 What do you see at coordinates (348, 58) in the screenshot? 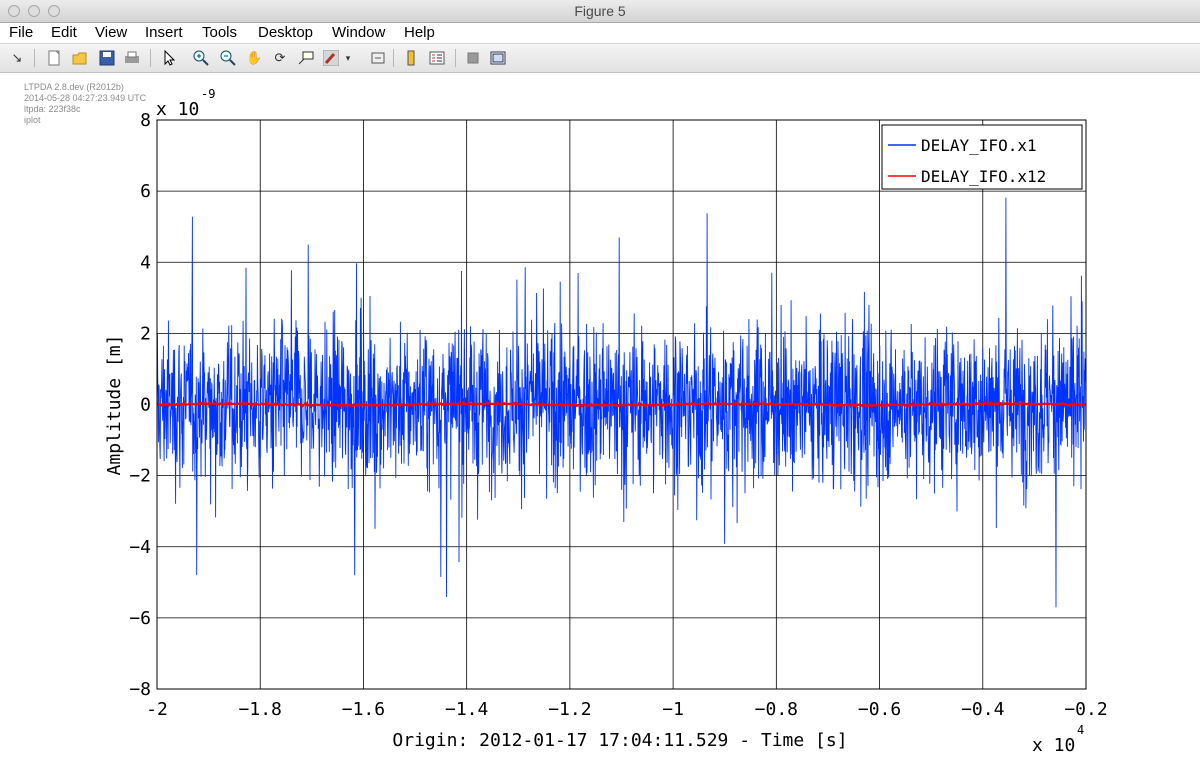
I see `brush-dropdown-icon: ▾` at bounding box center [348, 58].